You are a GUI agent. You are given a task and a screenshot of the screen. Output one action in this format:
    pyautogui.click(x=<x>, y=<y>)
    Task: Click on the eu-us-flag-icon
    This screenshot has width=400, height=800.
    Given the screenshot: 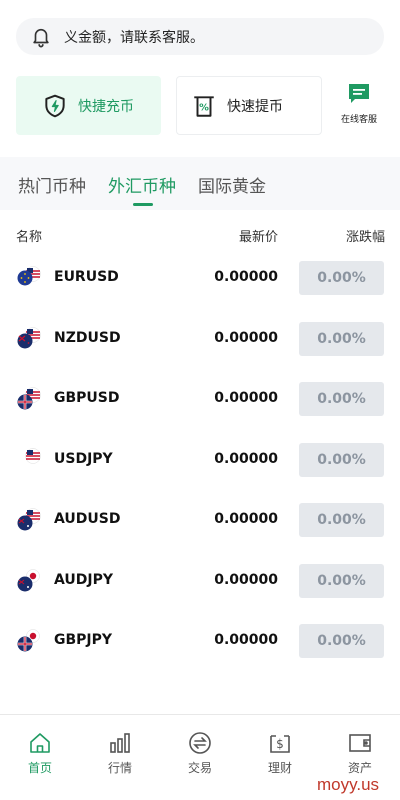 What is the action you would take?
    pyautogui.click(x=29, y=276)
    